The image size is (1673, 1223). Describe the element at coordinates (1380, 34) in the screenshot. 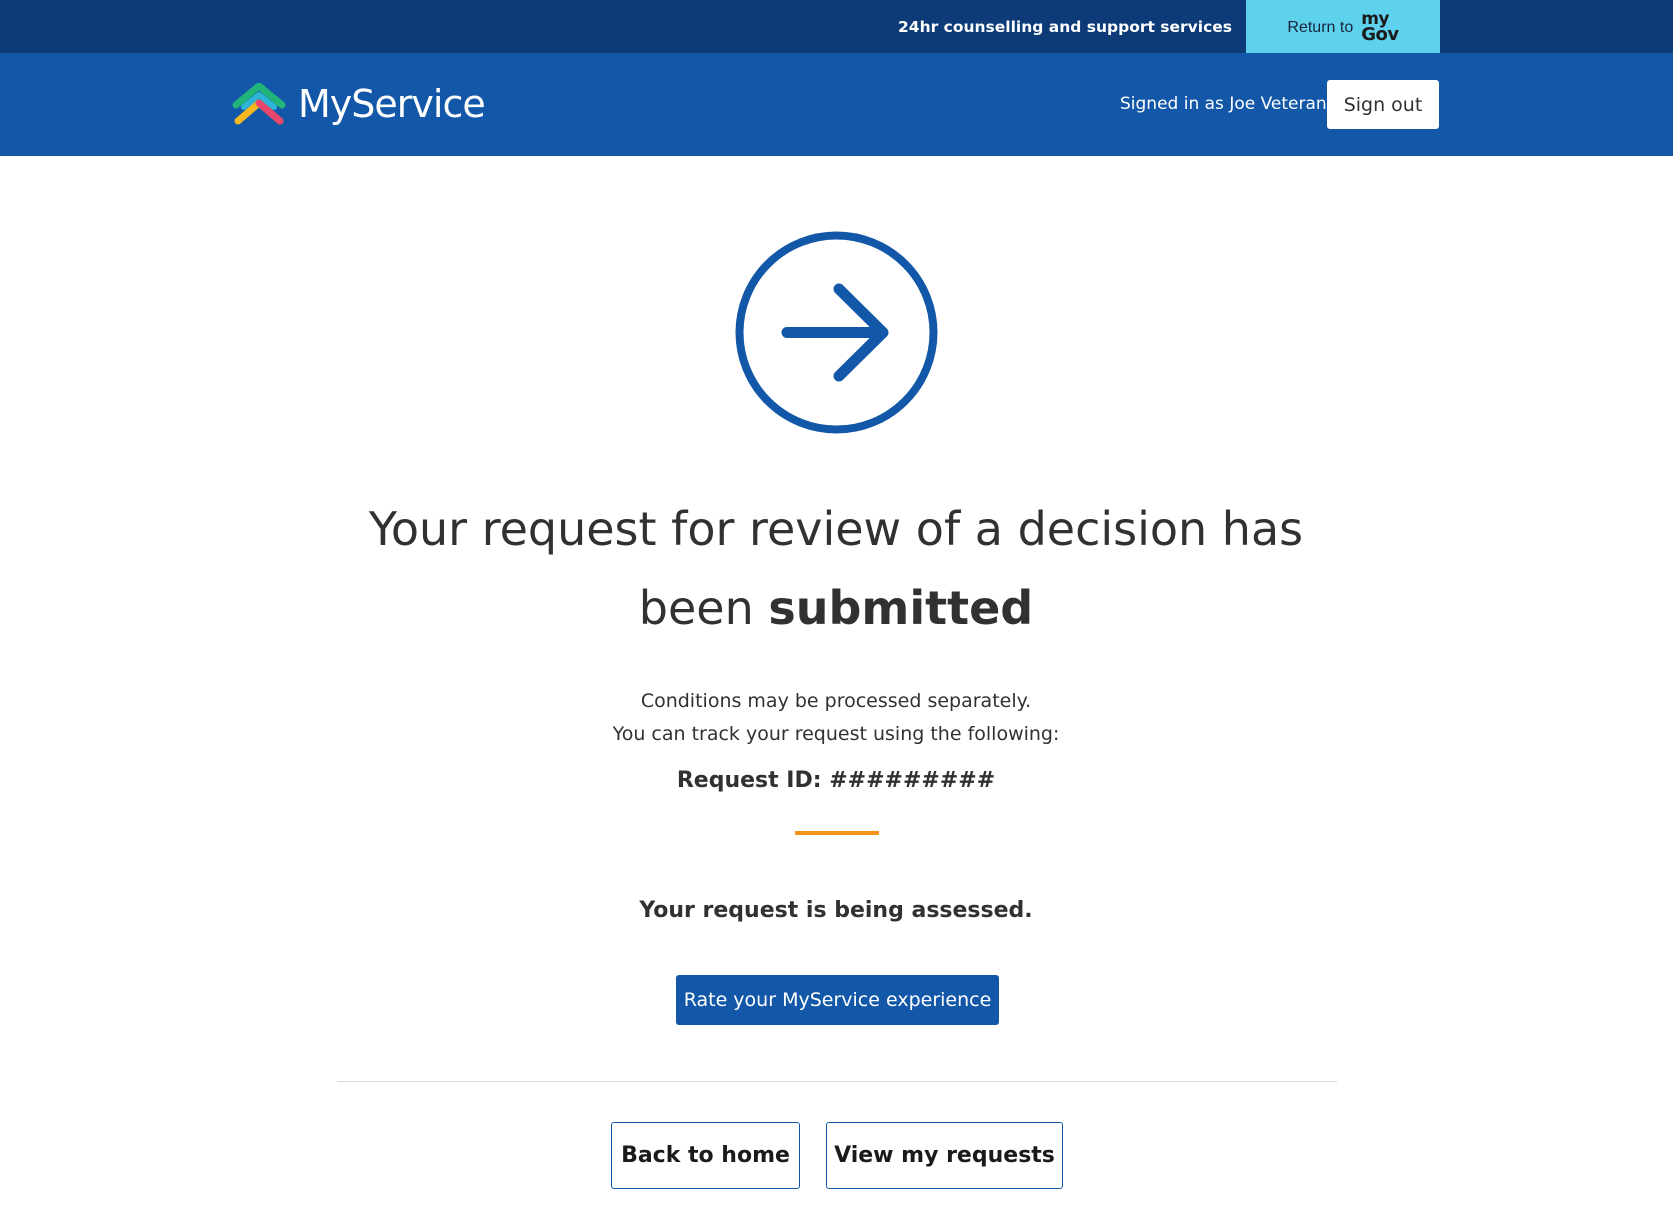

I see `mygov-logo-gov: Gov` at that location.